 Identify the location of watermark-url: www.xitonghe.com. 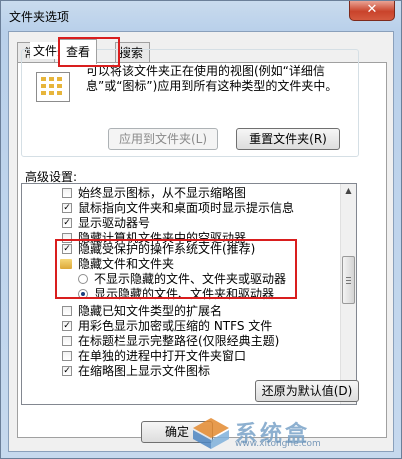
(278, 444).